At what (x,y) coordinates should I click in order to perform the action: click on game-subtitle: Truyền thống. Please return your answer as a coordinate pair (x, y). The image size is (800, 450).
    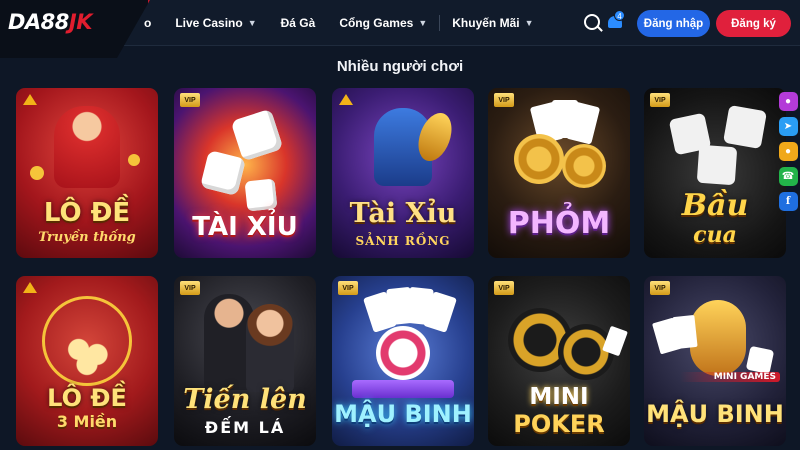
    Looking at the image, I should click on (87, 237).